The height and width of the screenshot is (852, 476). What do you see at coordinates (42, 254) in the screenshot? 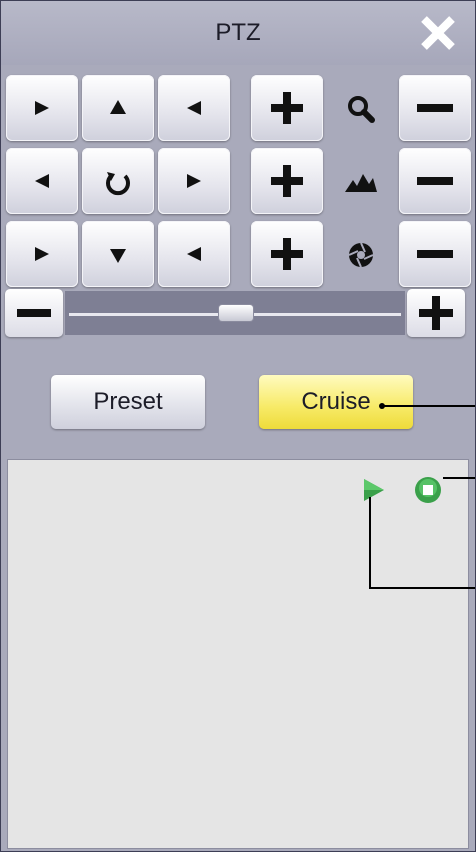
I see `pan-down-left-button` at bounding box center [42, 254].